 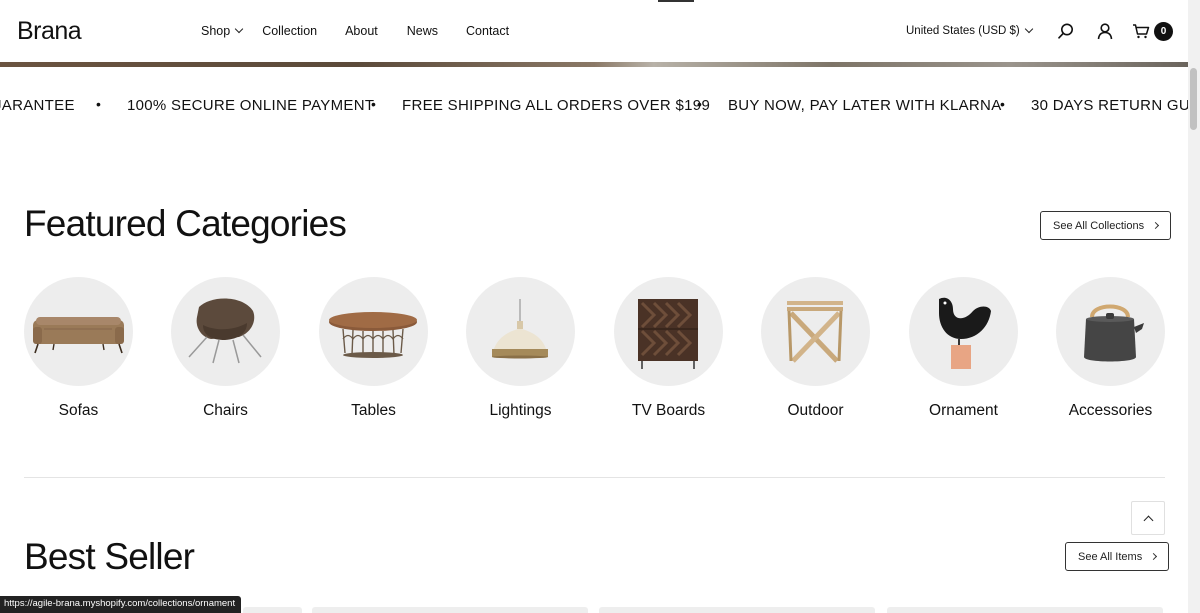 What do you see at coordinates (373, 335) in the screenshot?
I see `table-image` at bounding box center [373, 335].